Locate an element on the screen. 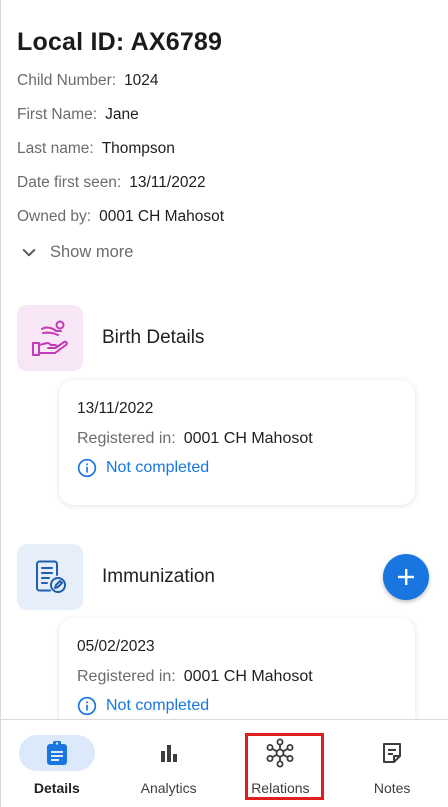 The image size is (448, 807). hub-network-icon is located at coordinates (280, 753).